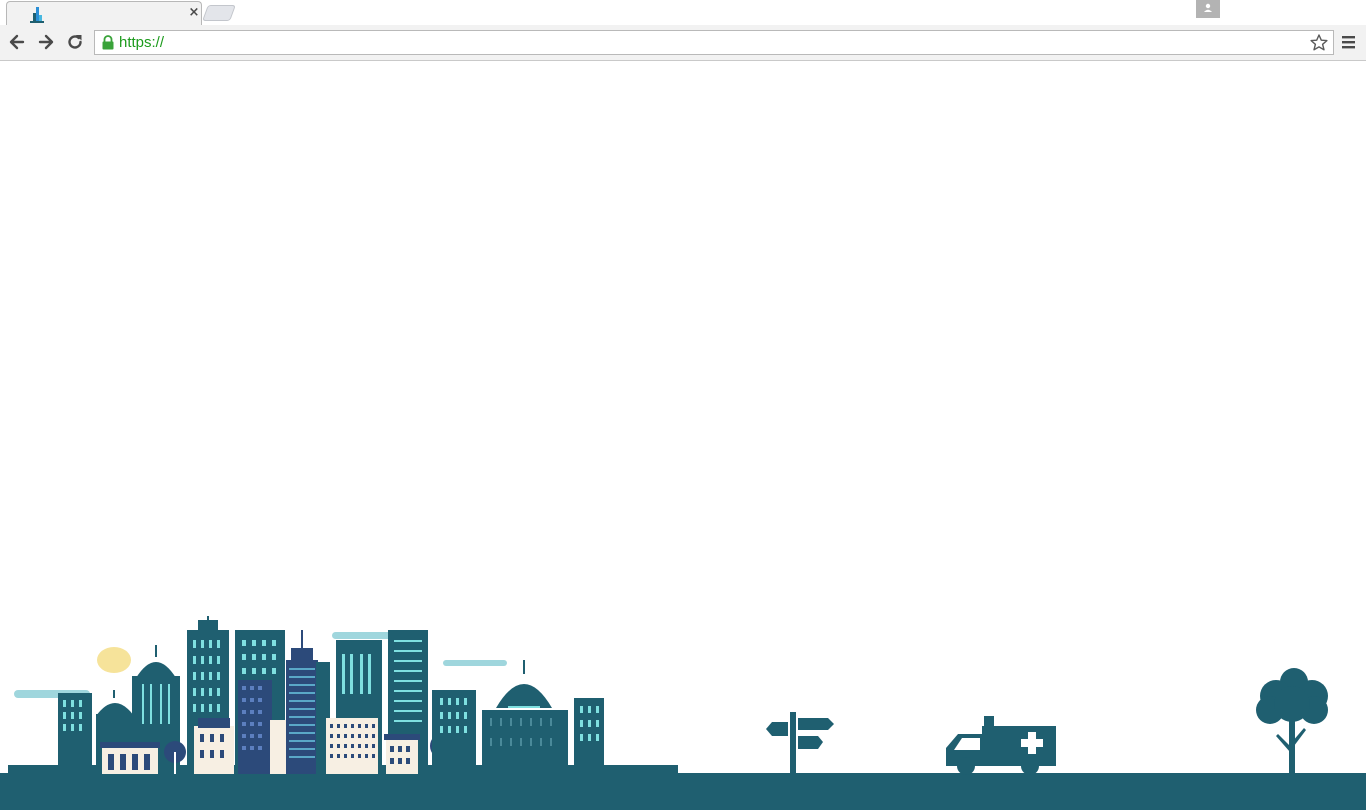 This screenshot has height=810, width=1366. What do you see at coordinates (1001, 745) in the screenshot?
I see `ambulance-icon` at bounding box center [1001, 745].